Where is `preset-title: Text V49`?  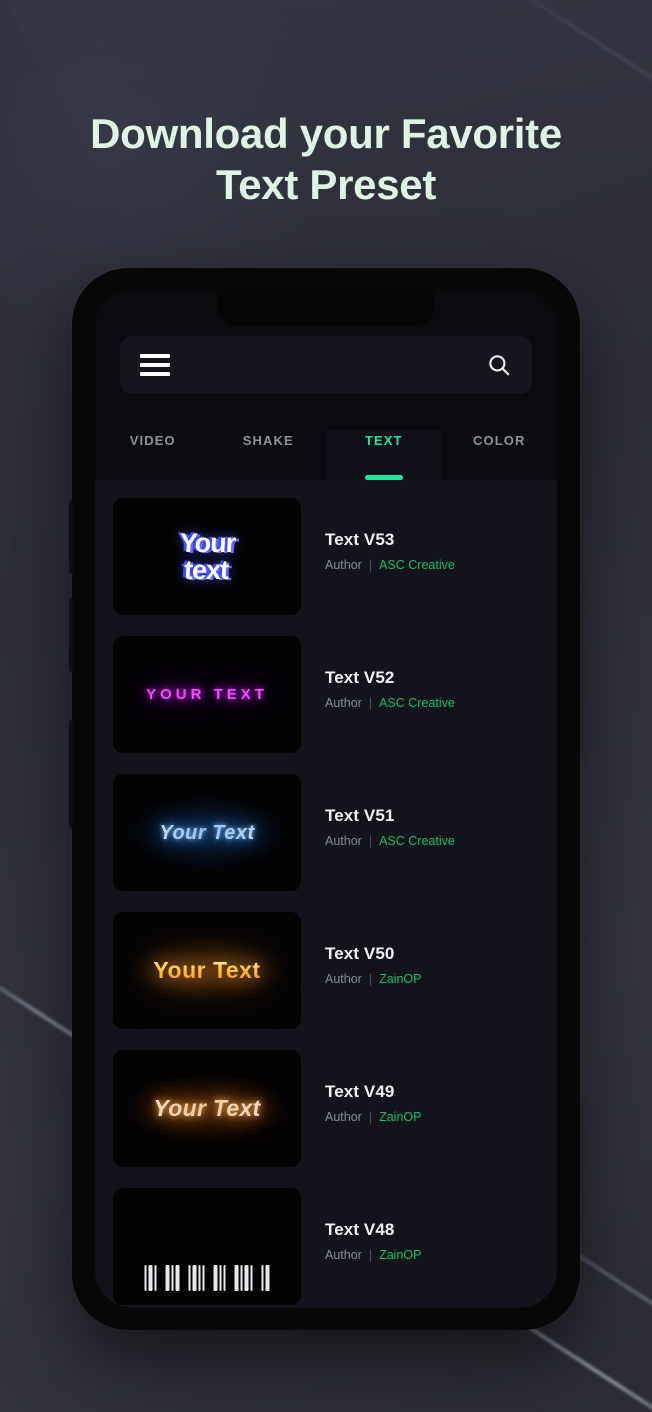 preset-title: Text V49 is located at coordinates (360, 1091).